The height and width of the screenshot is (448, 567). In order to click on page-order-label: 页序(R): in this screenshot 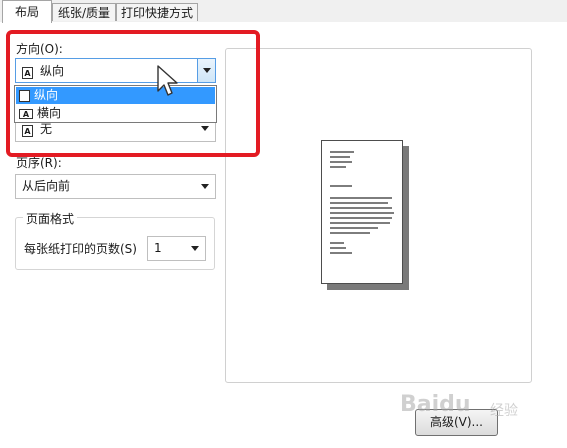, I will do `click(39, 163)`.